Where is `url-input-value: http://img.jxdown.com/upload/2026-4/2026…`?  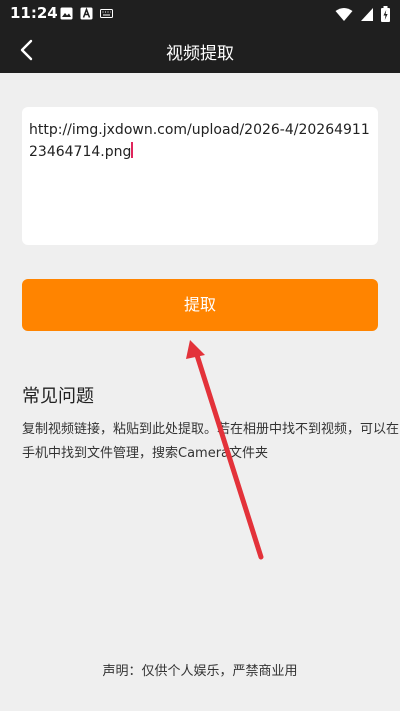 url-input-value: http://img.jxdown.com/upload/2026-4/2026… is located at coordinates (199, 141).